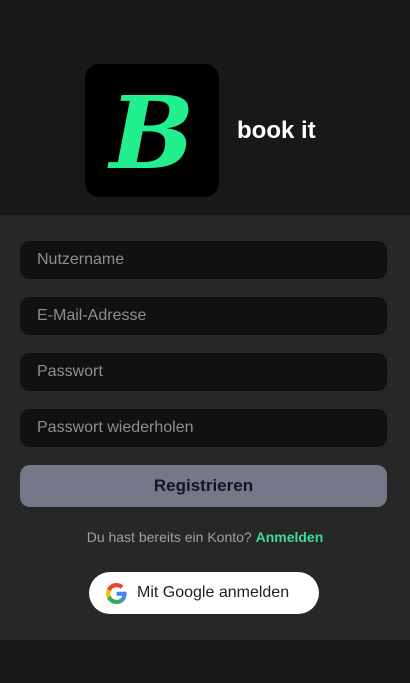 The width and height of the screenshot is (410, 683). Describe the element at coordinates (213, 592) in the screenshot. I see `google-signin-label: Mit Google anmelden` at that location.